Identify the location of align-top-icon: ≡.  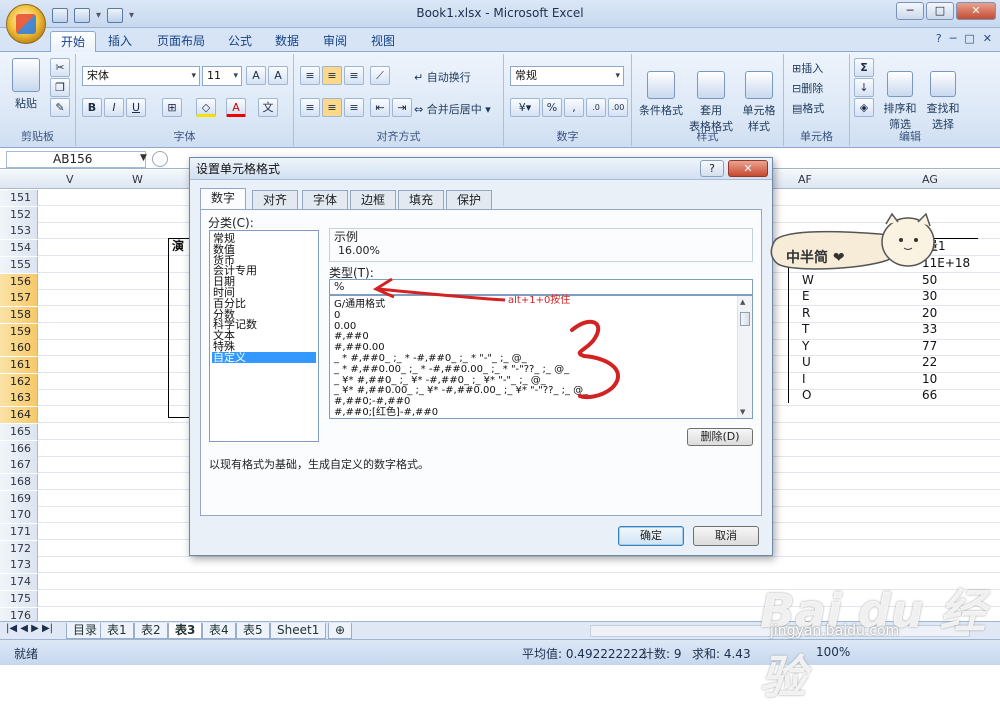
(310, 75).